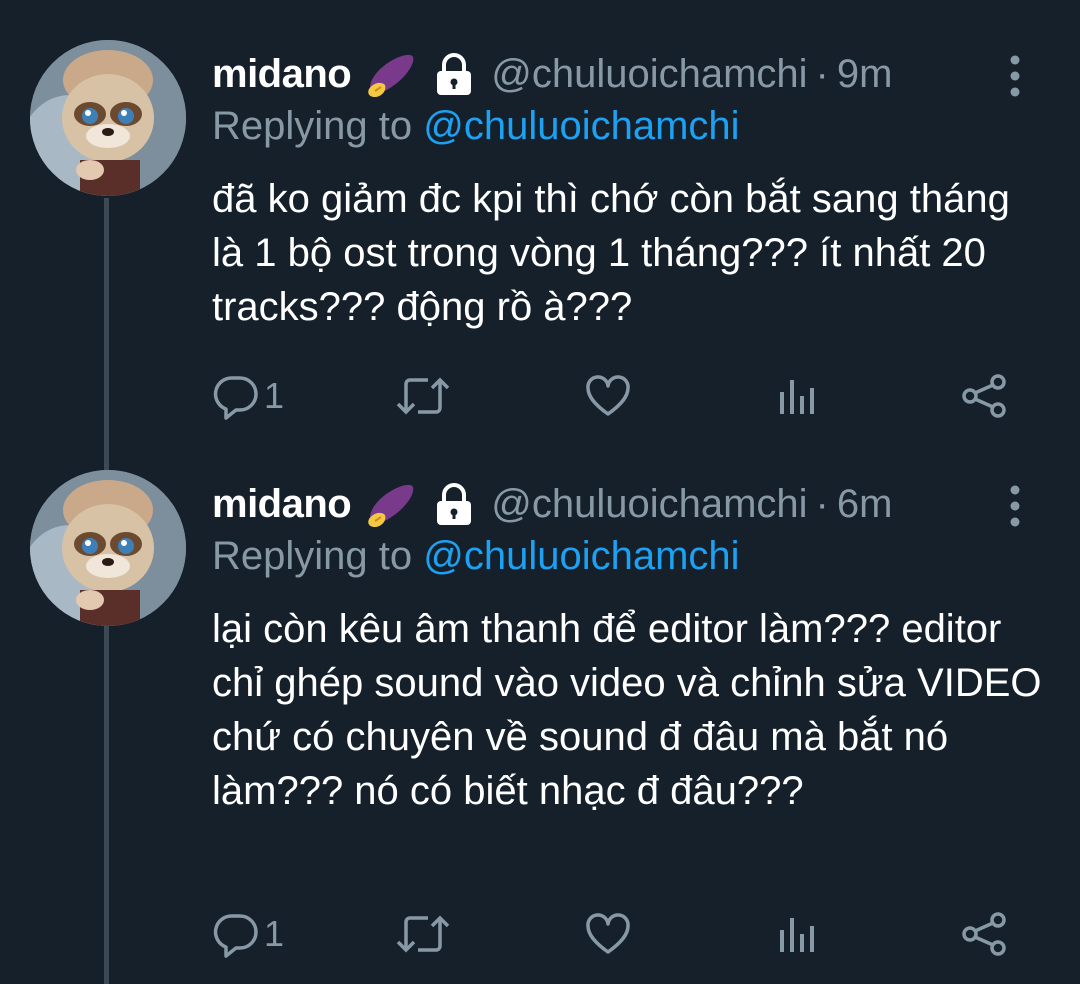 This screenshot has width=1080, height=984. Describe the element at coordinates (865, 504) in the screenshot. I see `timestamp: 6m` at that location.